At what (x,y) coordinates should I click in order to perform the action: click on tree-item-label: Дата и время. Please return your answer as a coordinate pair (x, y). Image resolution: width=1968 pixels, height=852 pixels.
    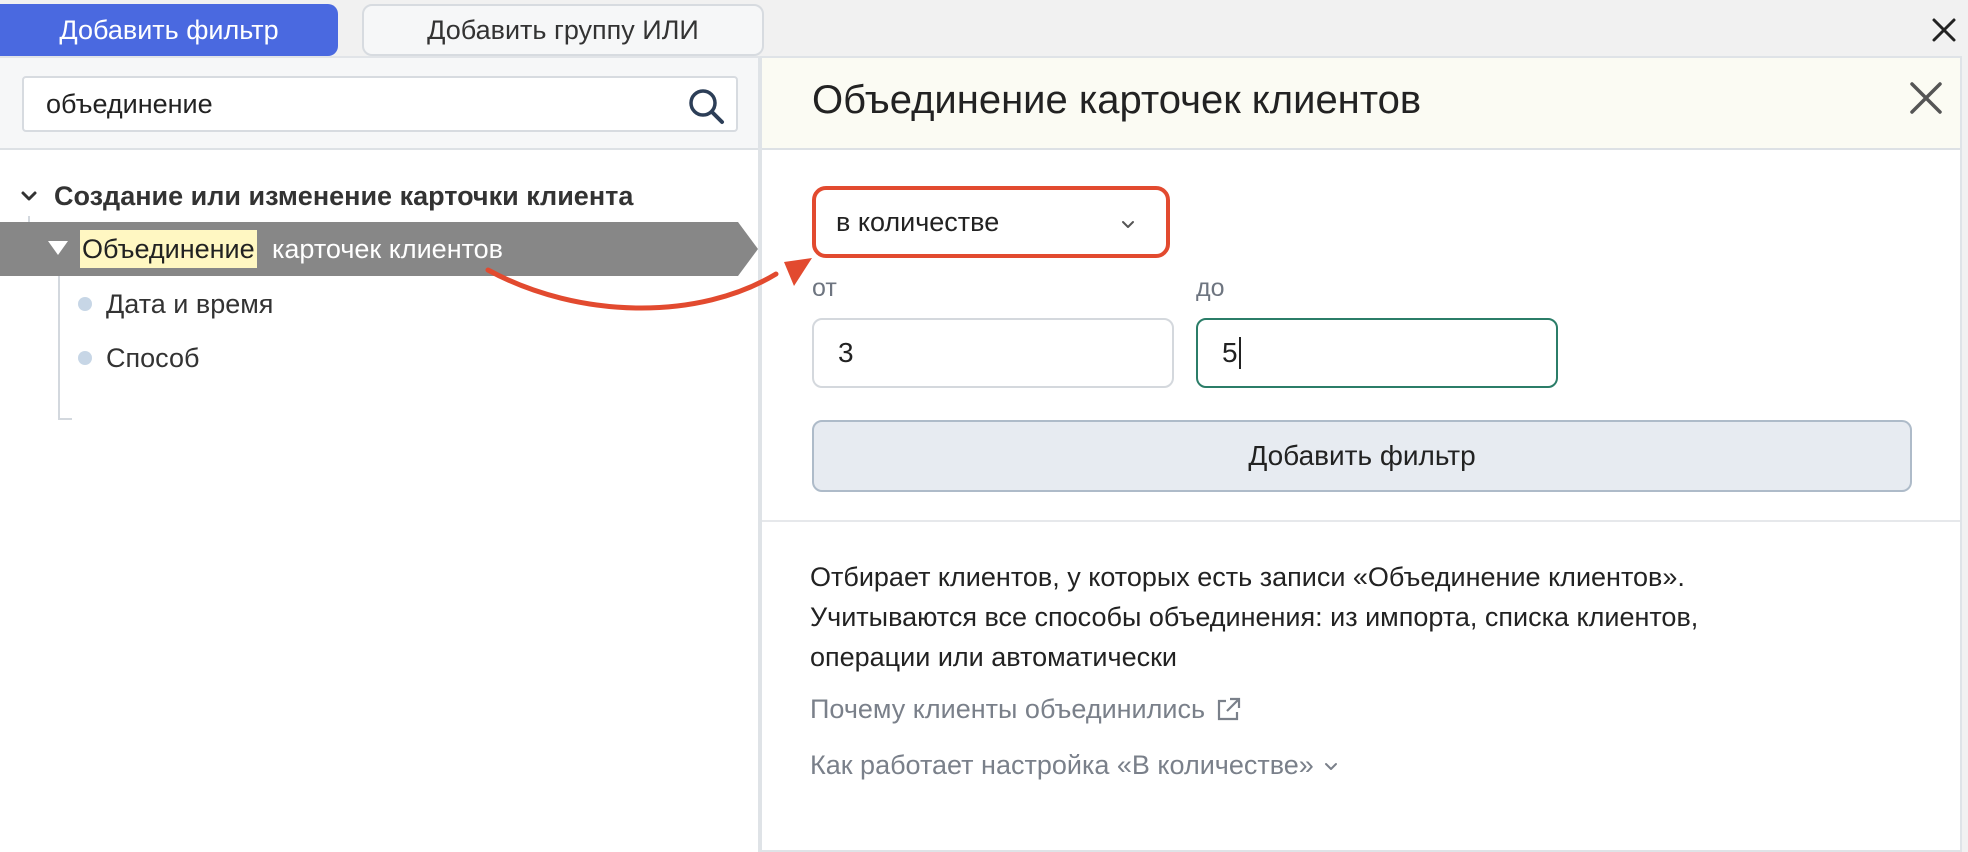
    Looking at the image, I should click on (190, 303).